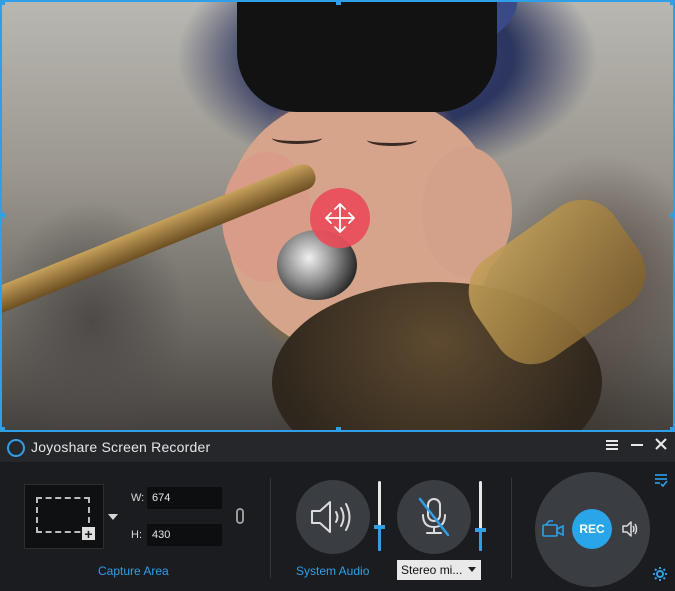  What do you see at coordinates (592, 529) in the screenshot?
I see `record-button: REC` at bounding box center [592, 529].